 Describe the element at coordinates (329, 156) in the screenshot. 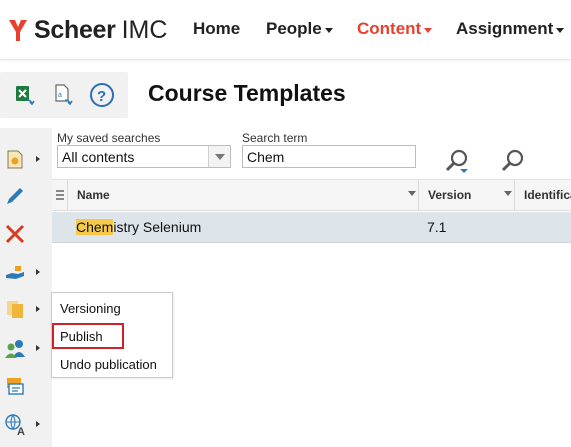

I see `search-term-input` at that location.